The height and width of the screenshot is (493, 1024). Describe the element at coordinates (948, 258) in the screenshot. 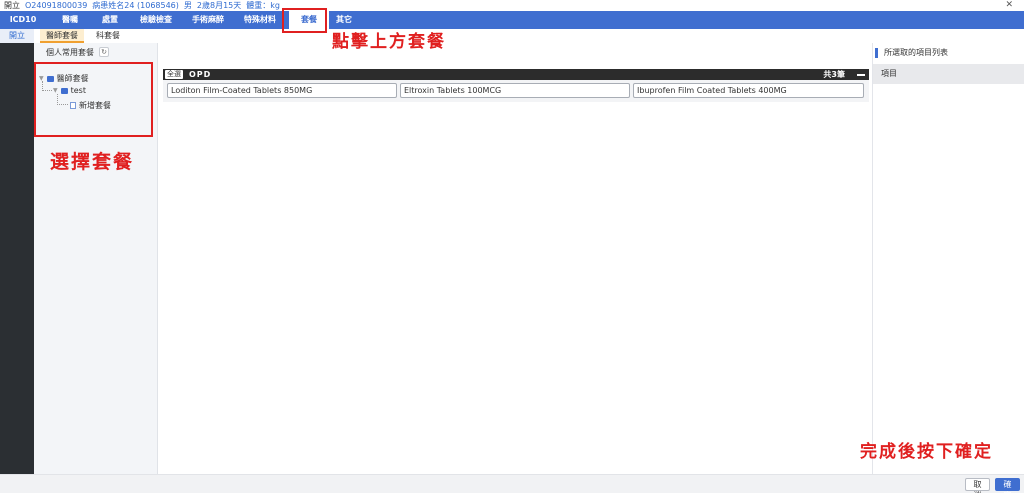

I see `selected-items-panel: 所選取的項目列表 項目` at that location.